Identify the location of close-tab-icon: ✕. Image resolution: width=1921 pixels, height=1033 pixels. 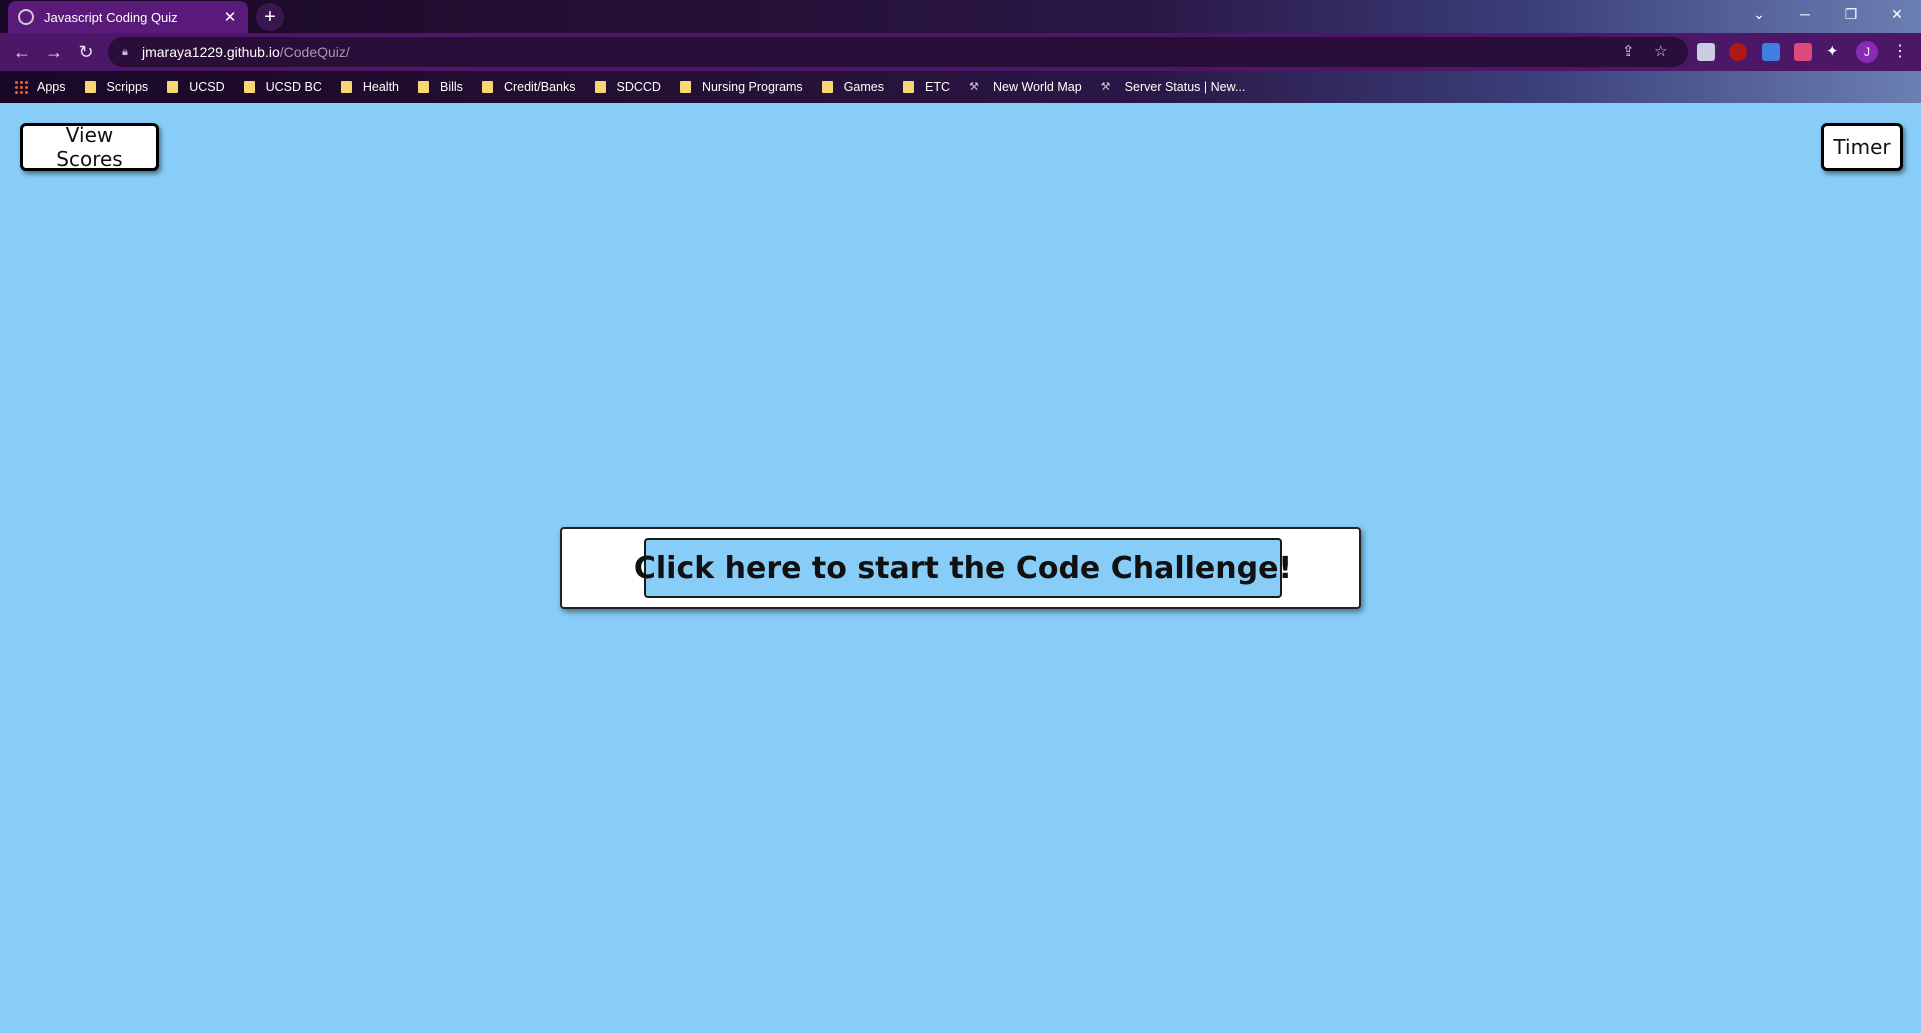
(230, 17).